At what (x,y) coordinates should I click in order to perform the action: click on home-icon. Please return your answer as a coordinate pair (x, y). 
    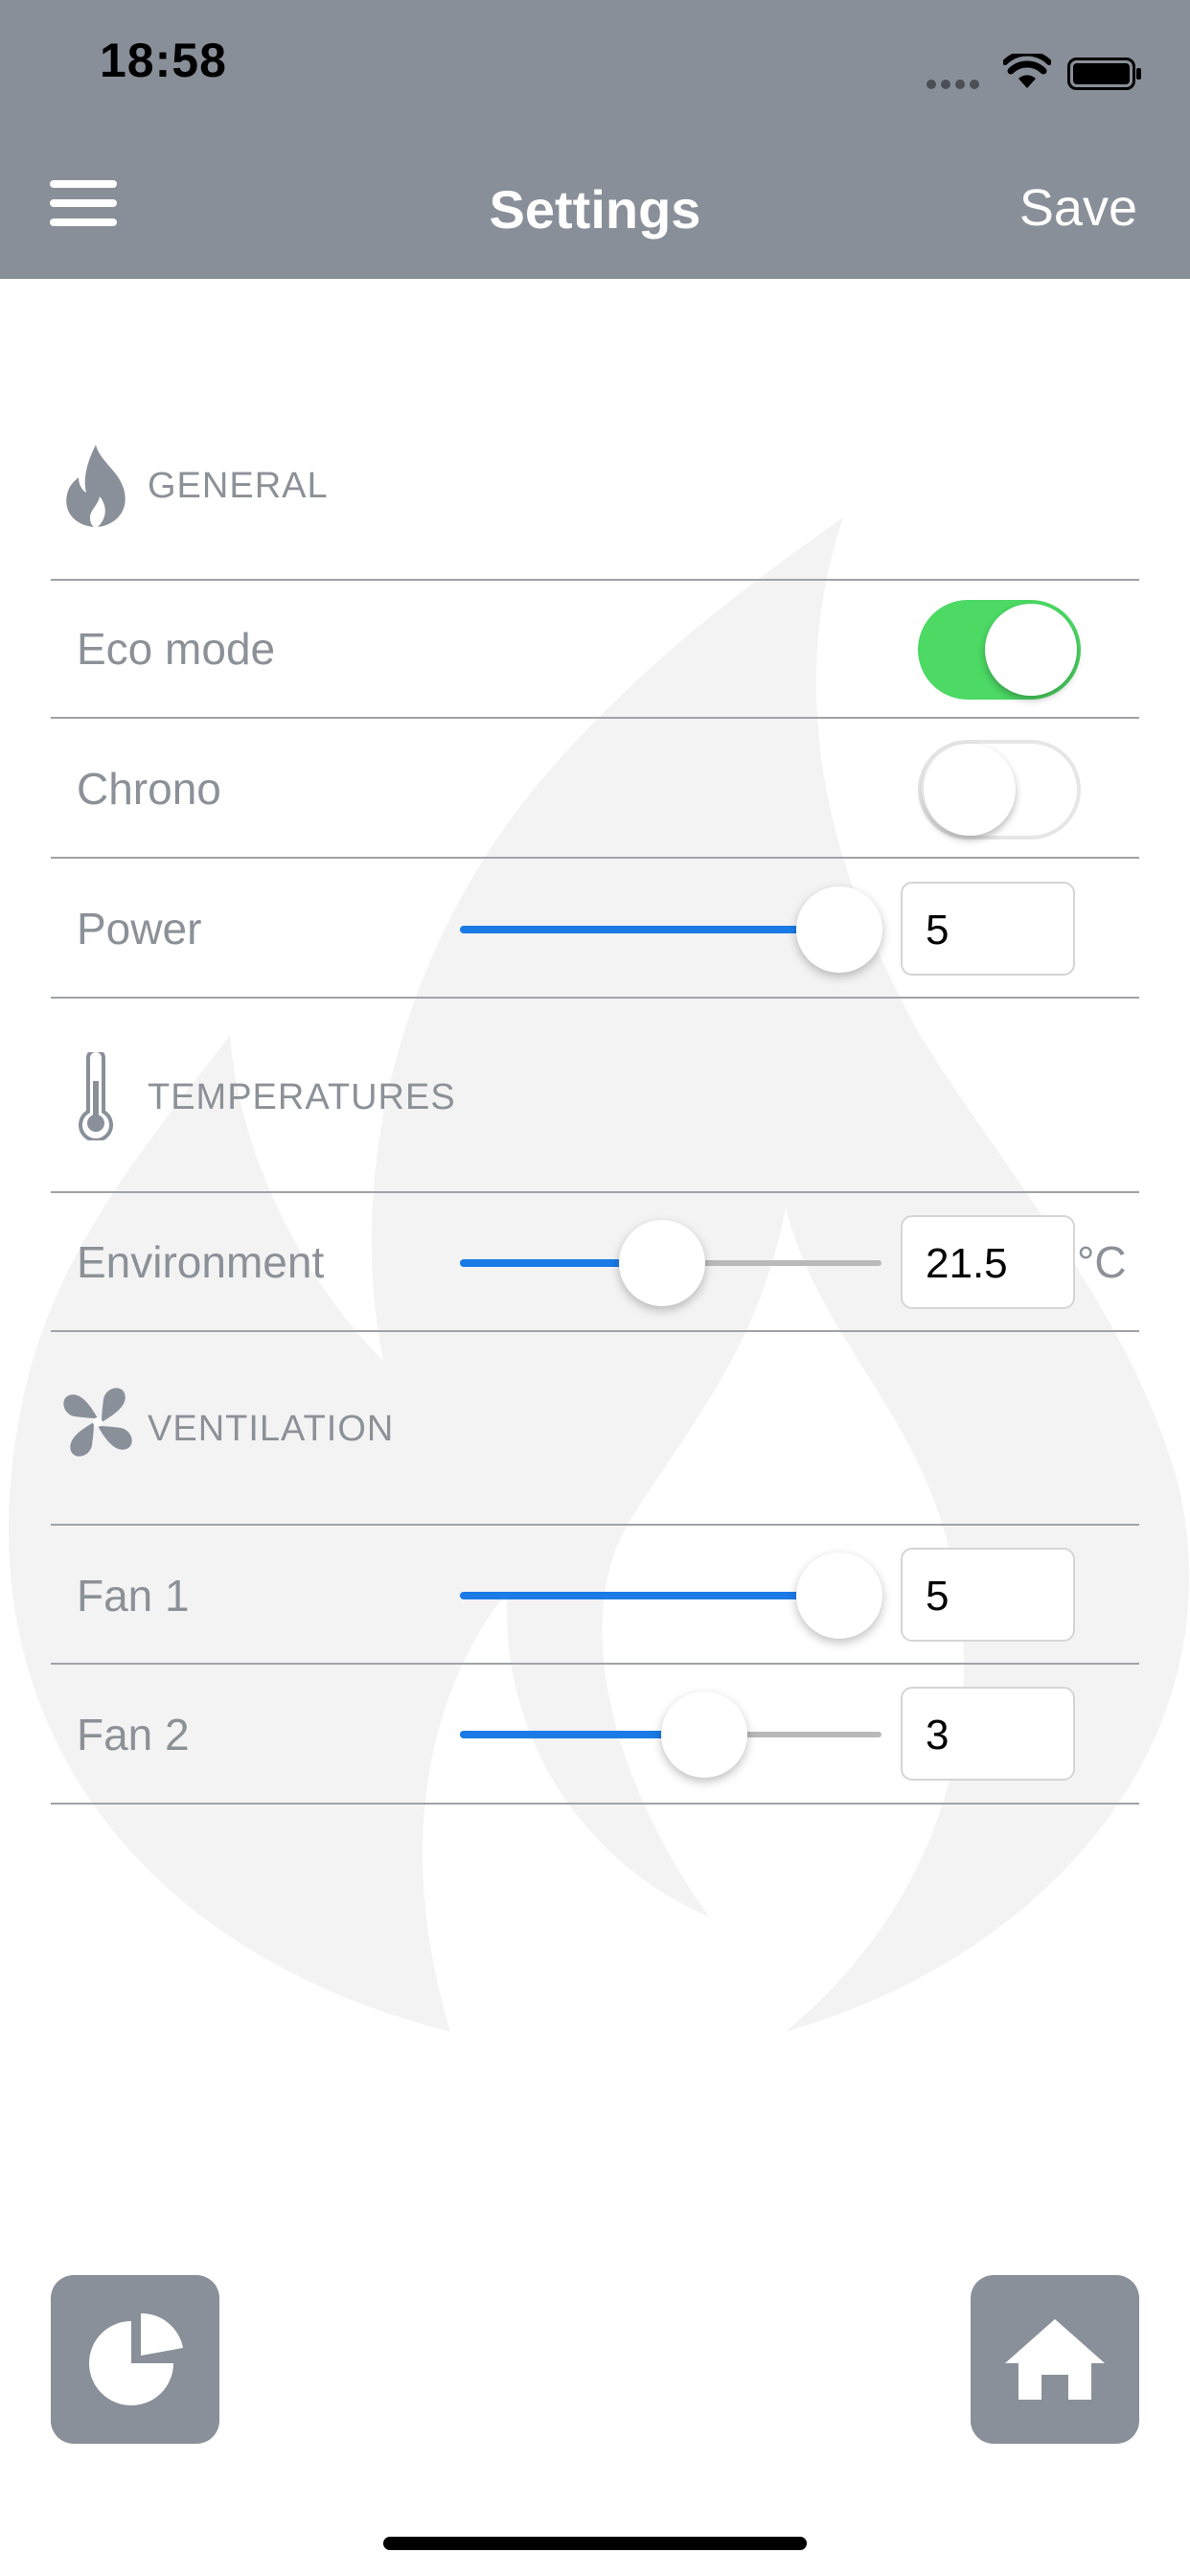
    Looking at the image, I should click on (1055, 2359).